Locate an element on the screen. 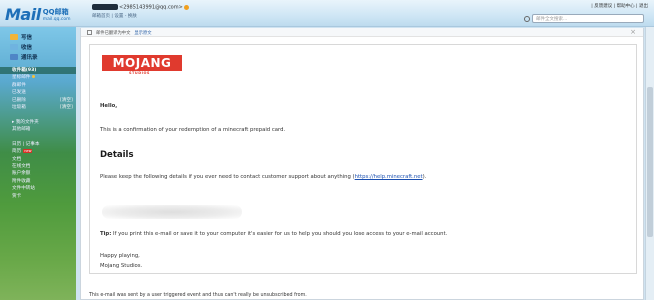 This screenshot has height=300, width=654. logo-domain: mail.qq.com is located at coordinates (56, 19).